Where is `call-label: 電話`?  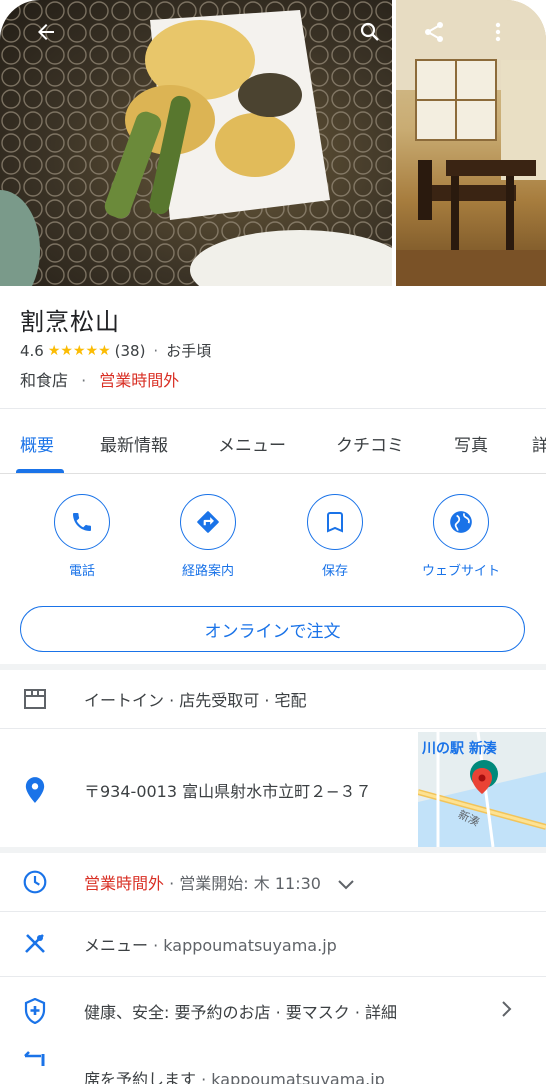
call-label: 電話 is located at coordinates (81, 571).